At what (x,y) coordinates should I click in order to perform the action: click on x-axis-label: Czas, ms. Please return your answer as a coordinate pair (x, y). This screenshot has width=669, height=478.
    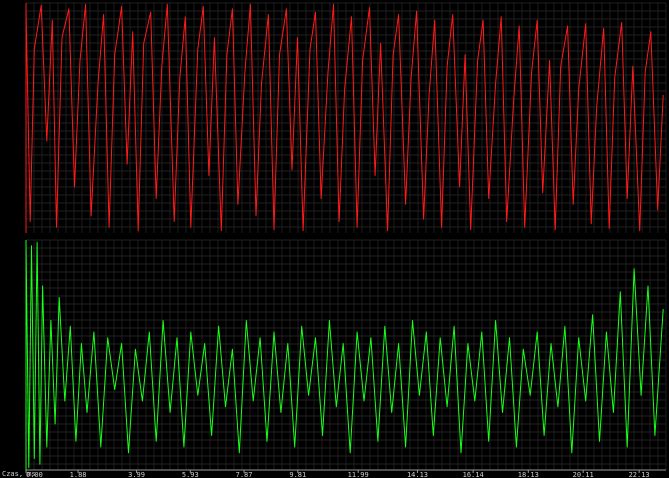
    Looking at the image, I should click on (19, 474).